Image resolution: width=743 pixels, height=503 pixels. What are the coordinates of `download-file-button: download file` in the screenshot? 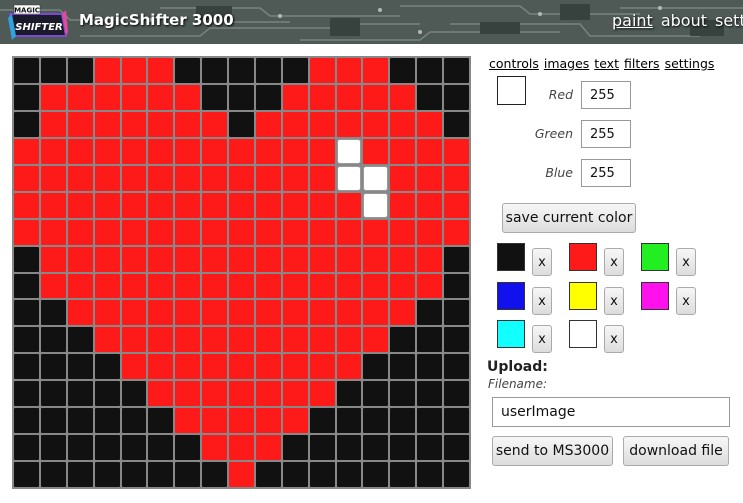 It's located at (676, 451).